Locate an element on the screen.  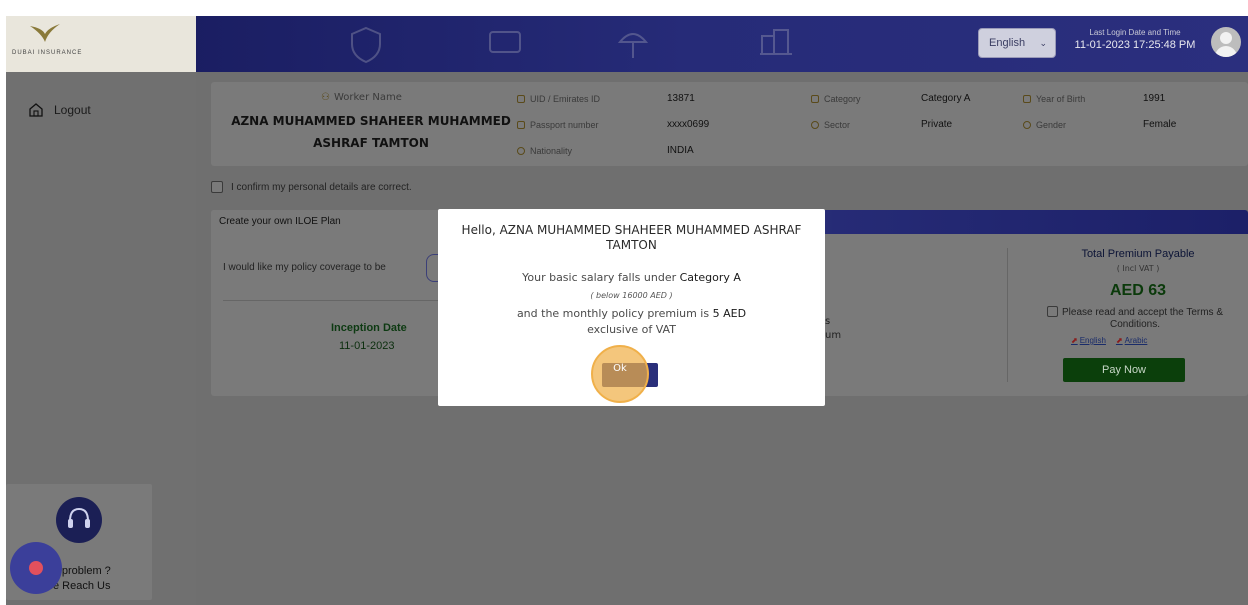
click-ring is located at coordinates (620, 374).